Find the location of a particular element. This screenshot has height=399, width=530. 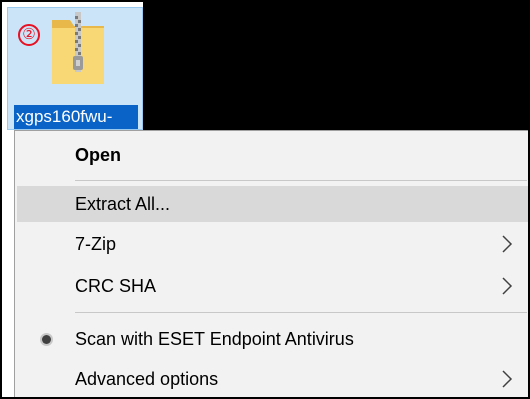

eset-icon is located at coordinates (46, 339).